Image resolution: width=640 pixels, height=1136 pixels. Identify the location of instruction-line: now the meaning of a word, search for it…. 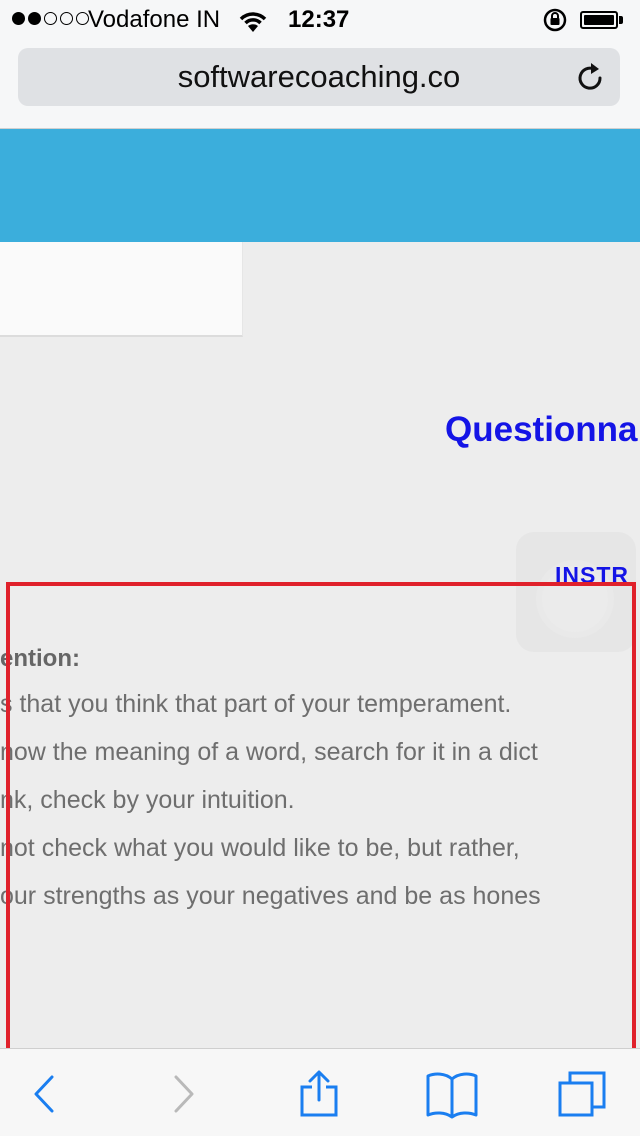
(269, 752).